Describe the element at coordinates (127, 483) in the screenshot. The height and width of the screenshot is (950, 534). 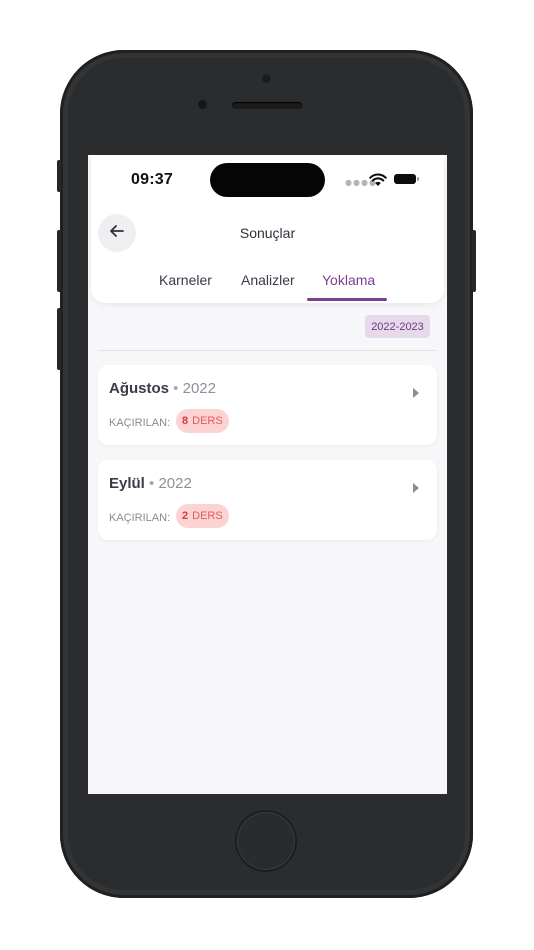
I see `month-name: Eylül` at that location.